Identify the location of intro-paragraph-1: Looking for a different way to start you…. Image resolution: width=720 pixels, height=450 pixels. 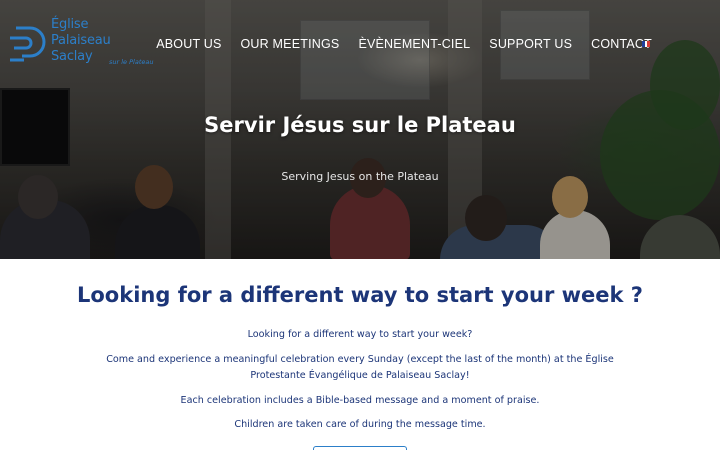
(360, 334).